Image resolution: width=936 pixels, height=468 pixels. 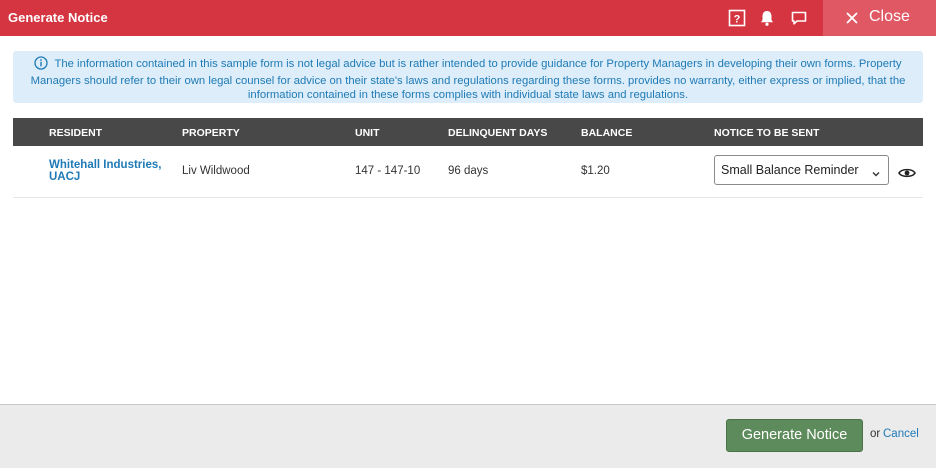 I want to click on dialog-footer: Generate Notice or Cancel, so click(x=468, y=436).